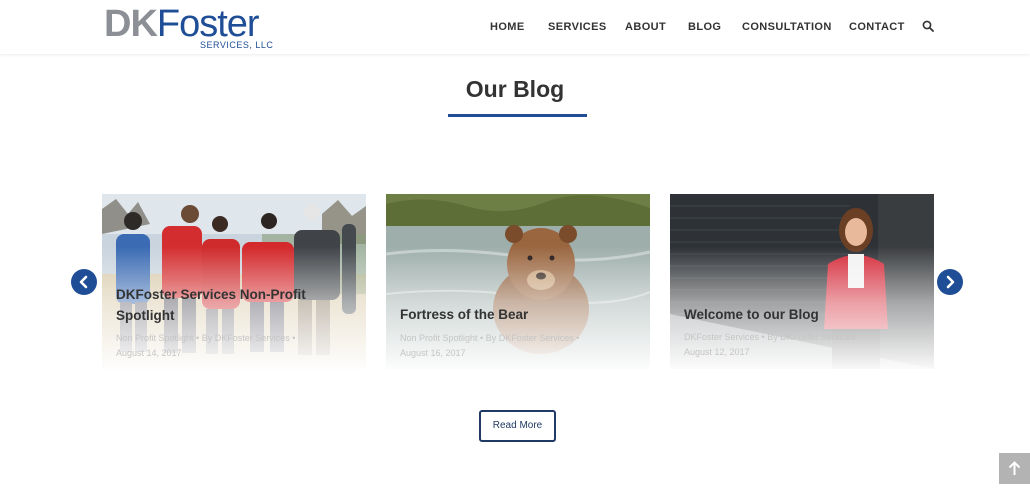  I want to click on post-date: August 12, 2017, so click(717, 352).